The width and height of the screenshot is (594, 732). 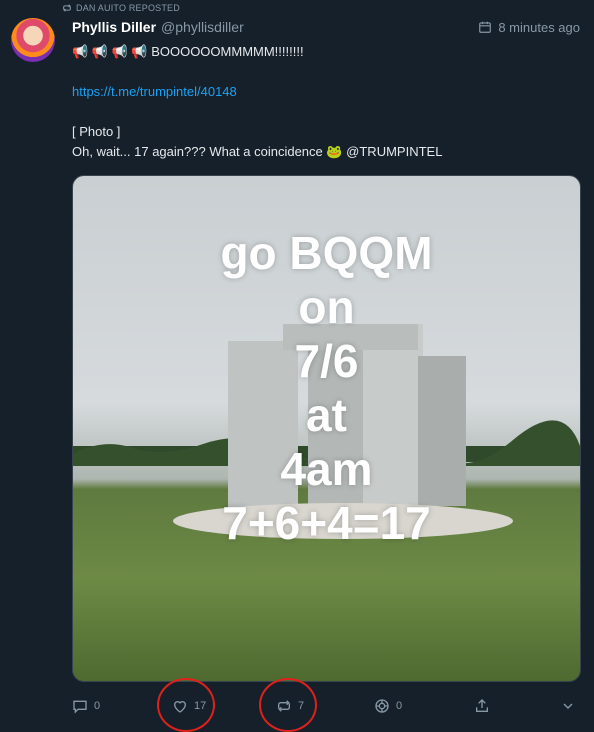 I want to click on timestamp: 8 minutes ago, so click(x=529, y=27).